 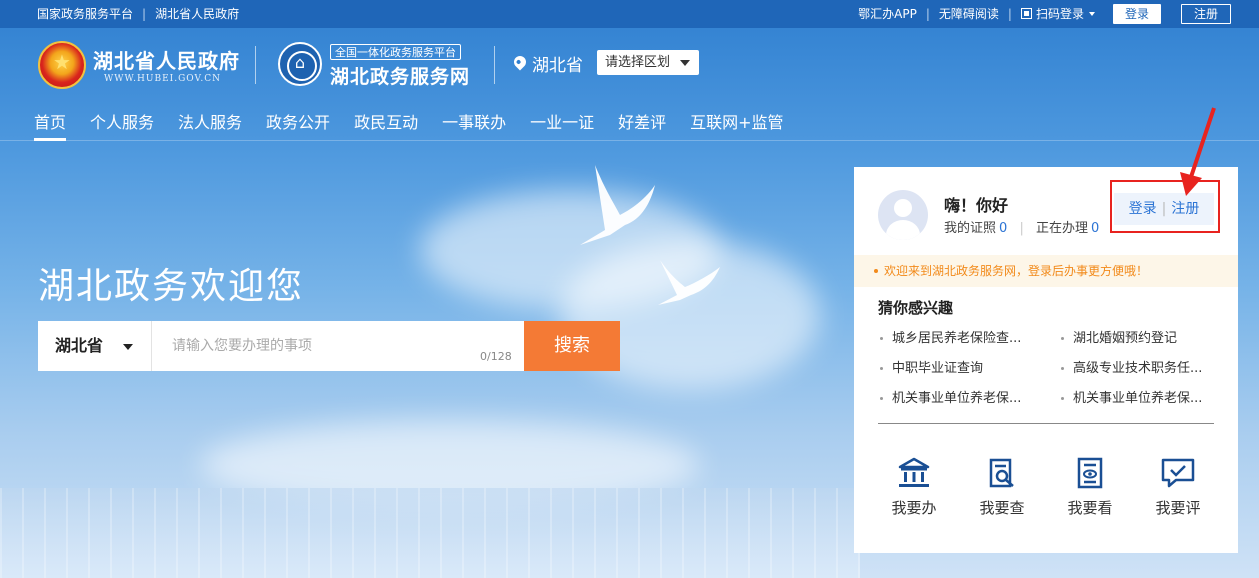 I want to click on search-input, so click(x=339, y=346).